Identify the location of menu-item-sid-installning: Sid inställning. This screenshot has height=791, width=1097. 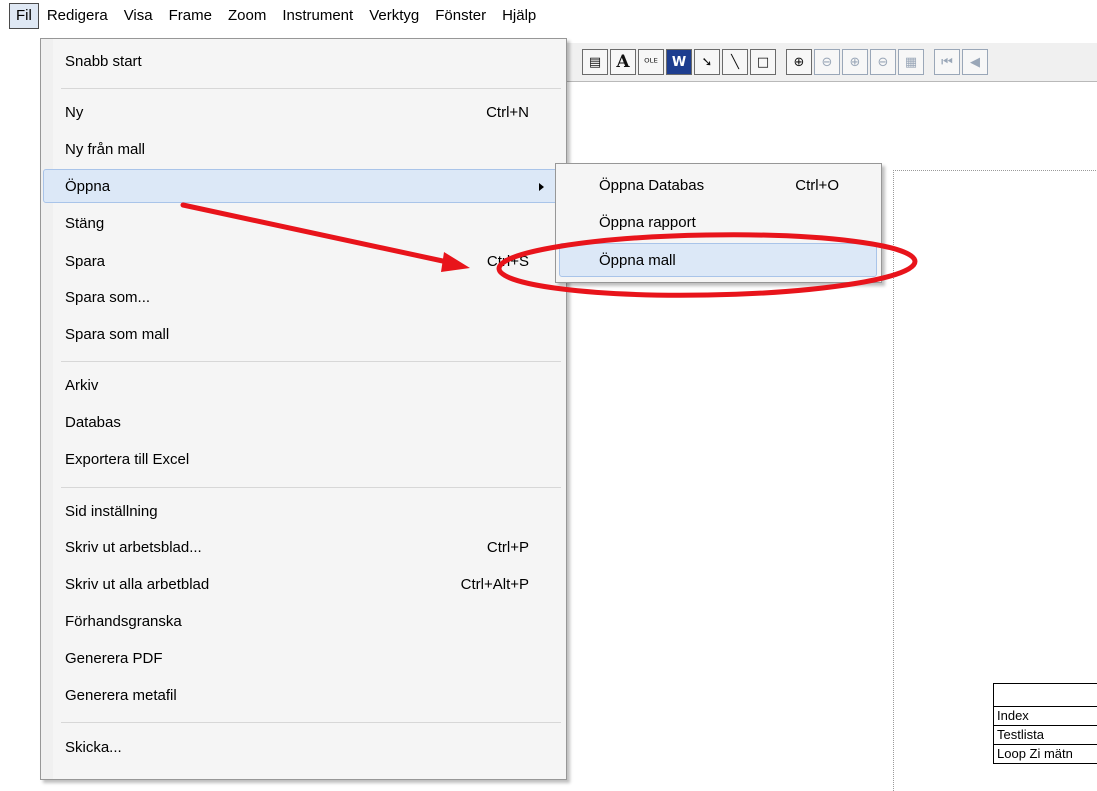
(303, 512).